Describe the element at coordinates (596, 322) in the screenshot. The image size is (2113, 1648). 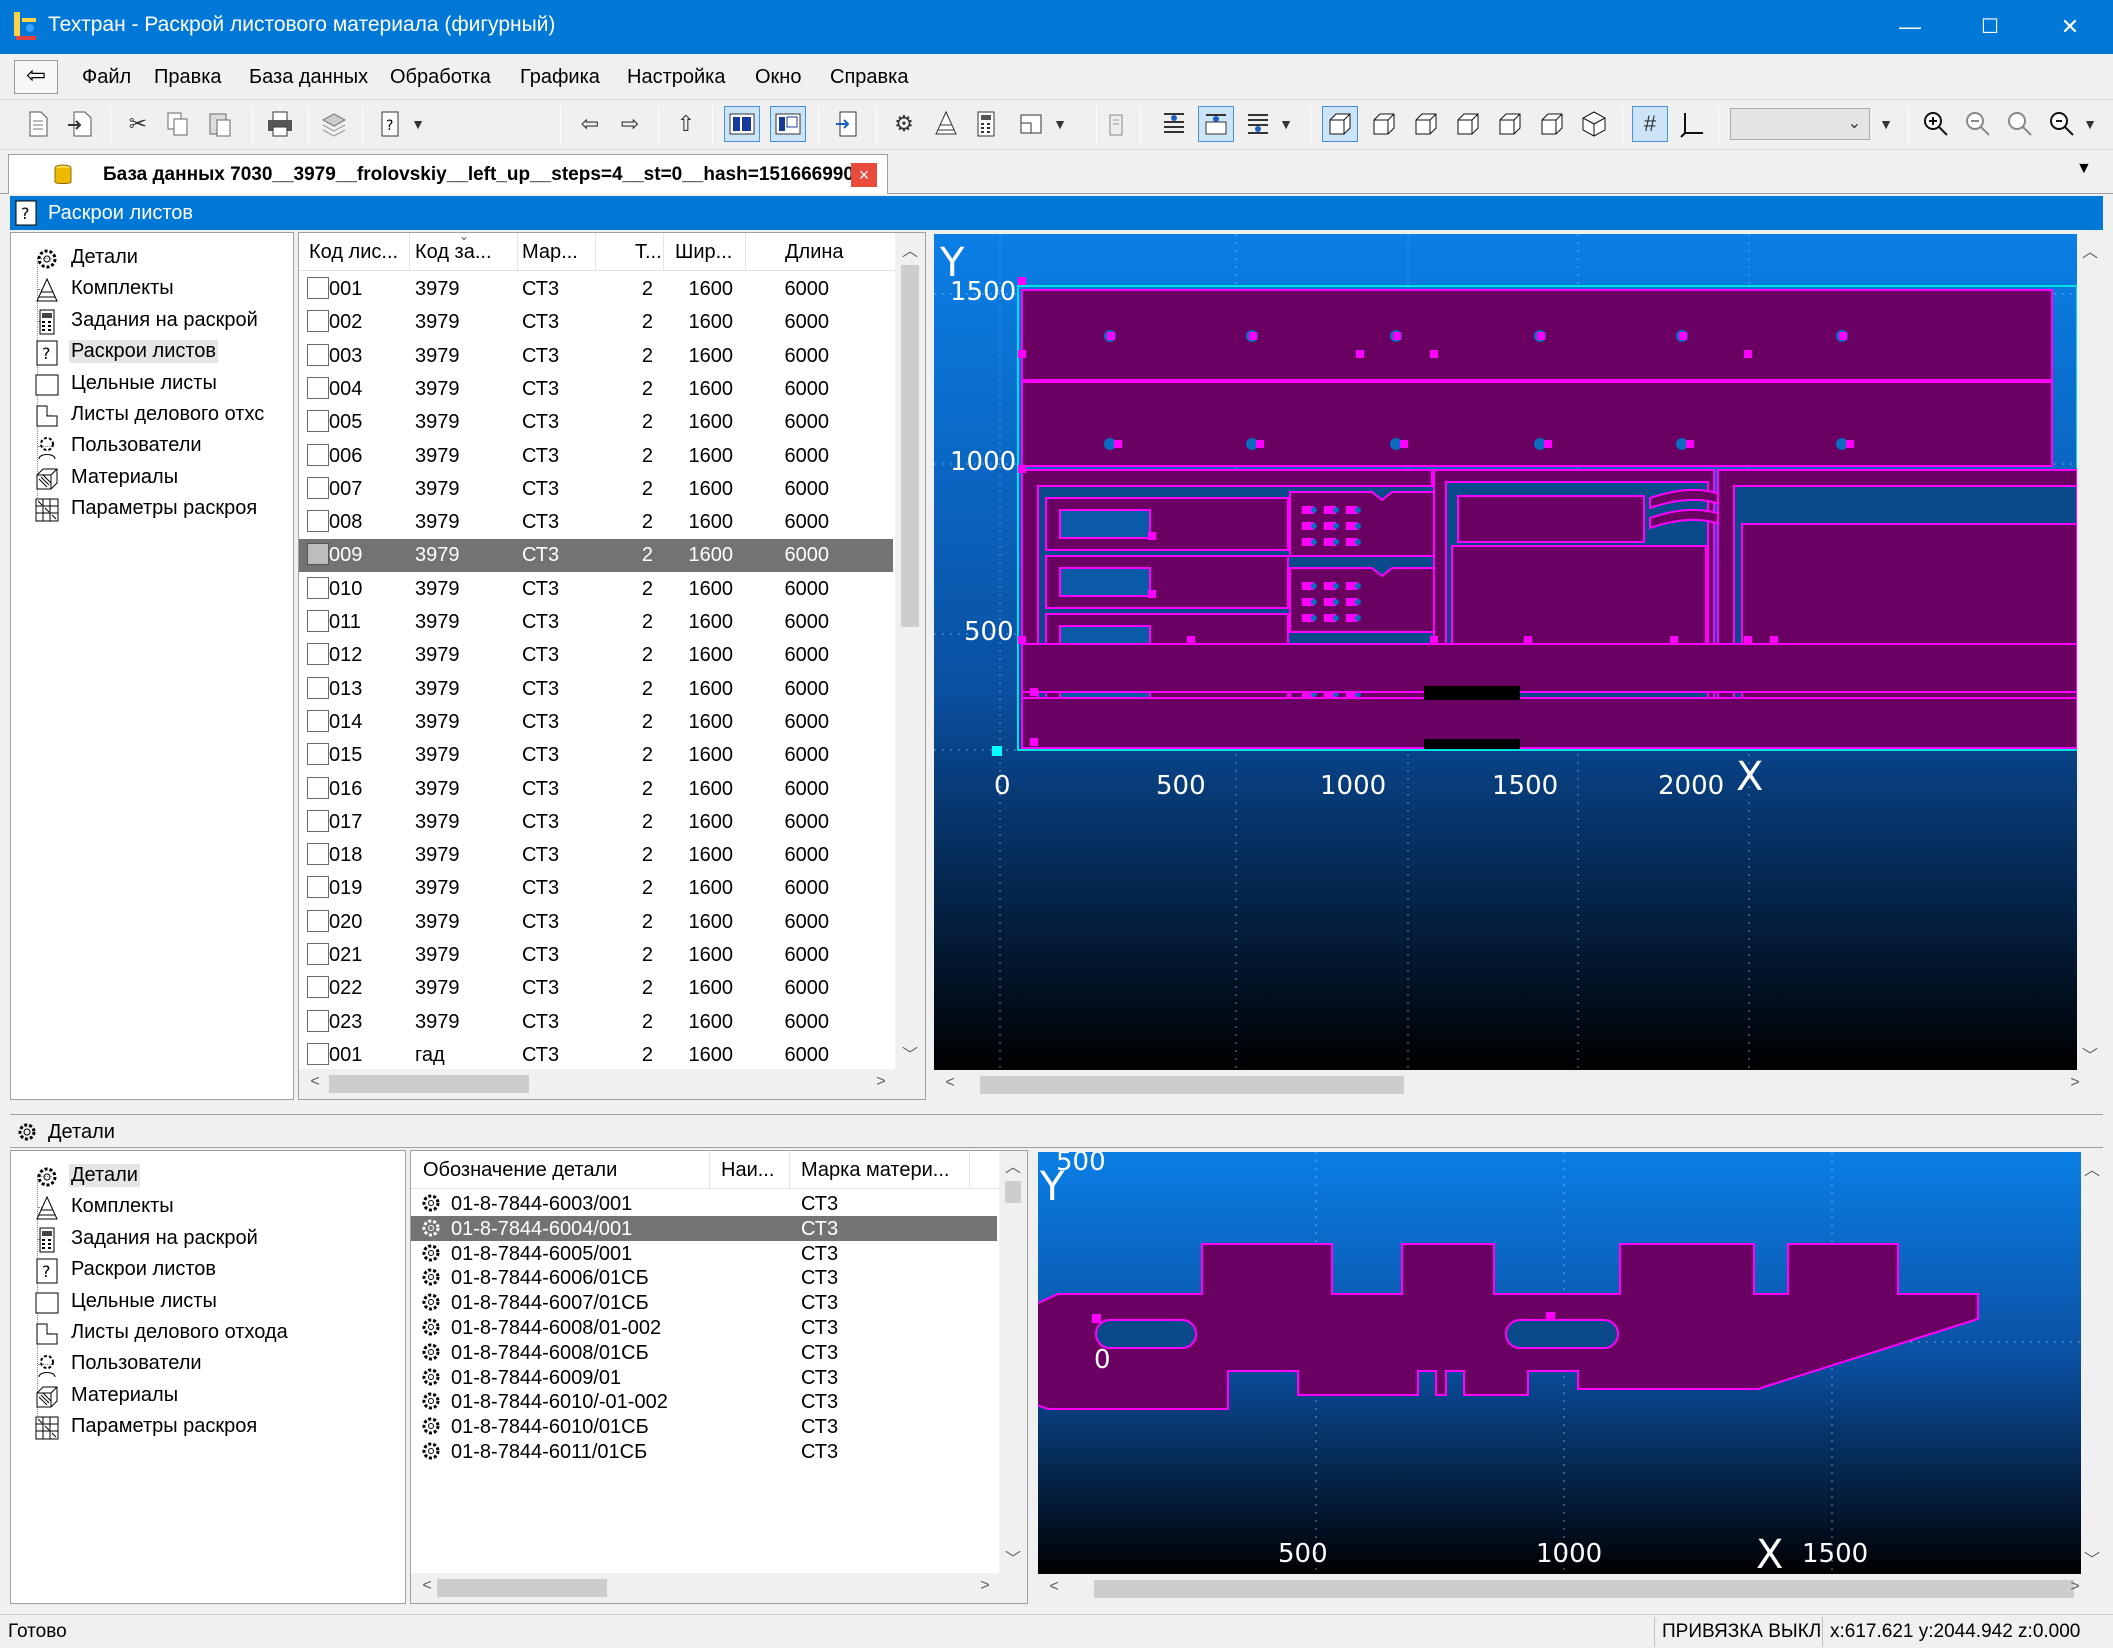
I see `list-row: 002 3979 СТ3 2 1600 6000` at that location.